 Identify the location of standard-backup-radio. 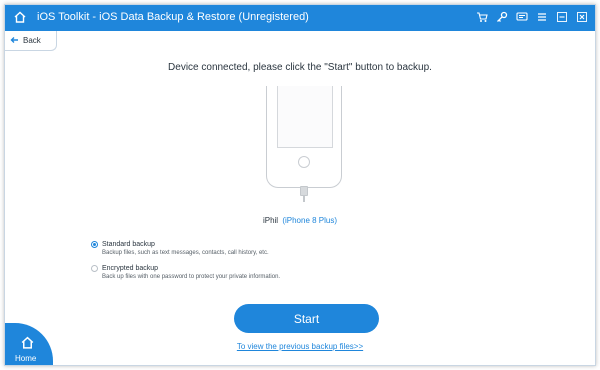
(94, 244).